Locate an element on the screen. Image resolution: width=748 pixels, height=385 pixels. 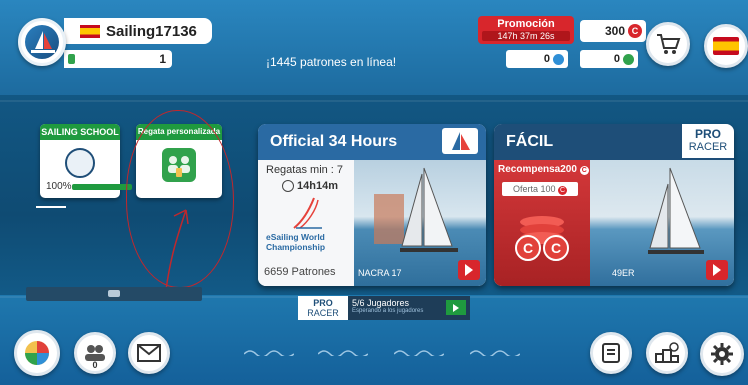
players-info: 5/6 Jugadores Esperando a los jugadores is located at coordinates (409, 308).